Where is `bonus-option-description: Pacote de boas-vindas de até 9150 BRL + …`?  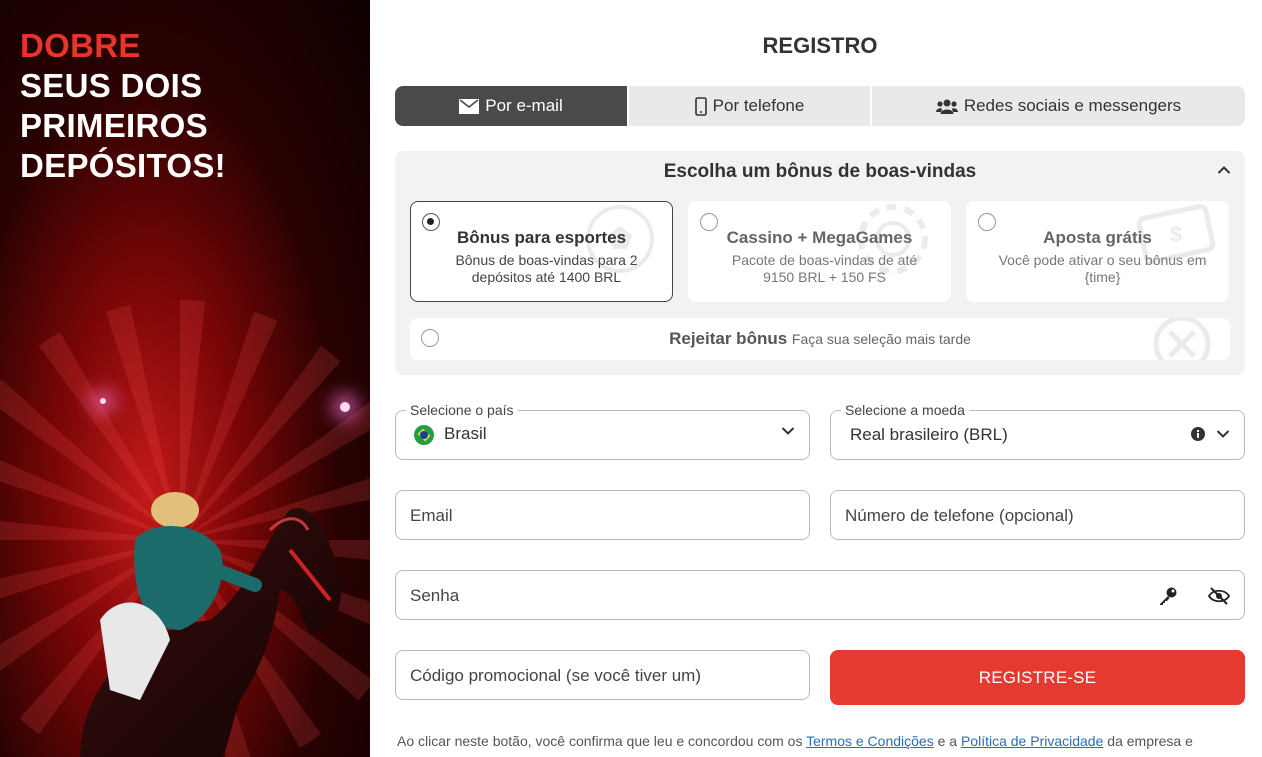
bonus-option-description: Pacote de boas-vindas de até 9150 BRL + … is located at coordinates (824, 268).